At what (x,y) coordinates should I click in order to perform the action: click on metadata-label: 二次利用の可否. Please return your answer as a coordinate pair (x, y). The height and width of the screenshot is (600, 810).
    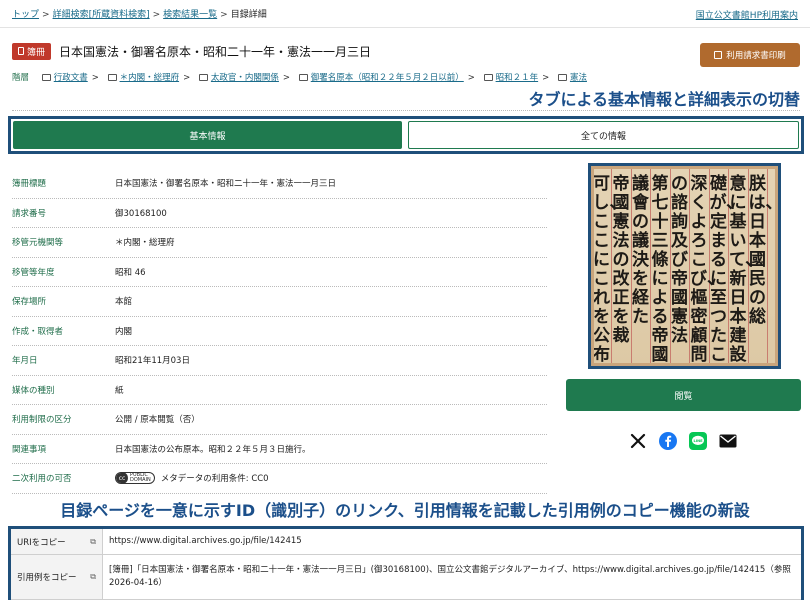
    Looking at the image, I should click on (42, 479).